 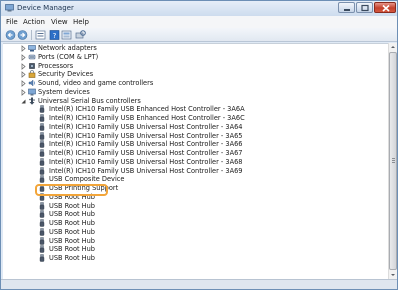 I want to click on status-bar, so click(x=199, y=284).